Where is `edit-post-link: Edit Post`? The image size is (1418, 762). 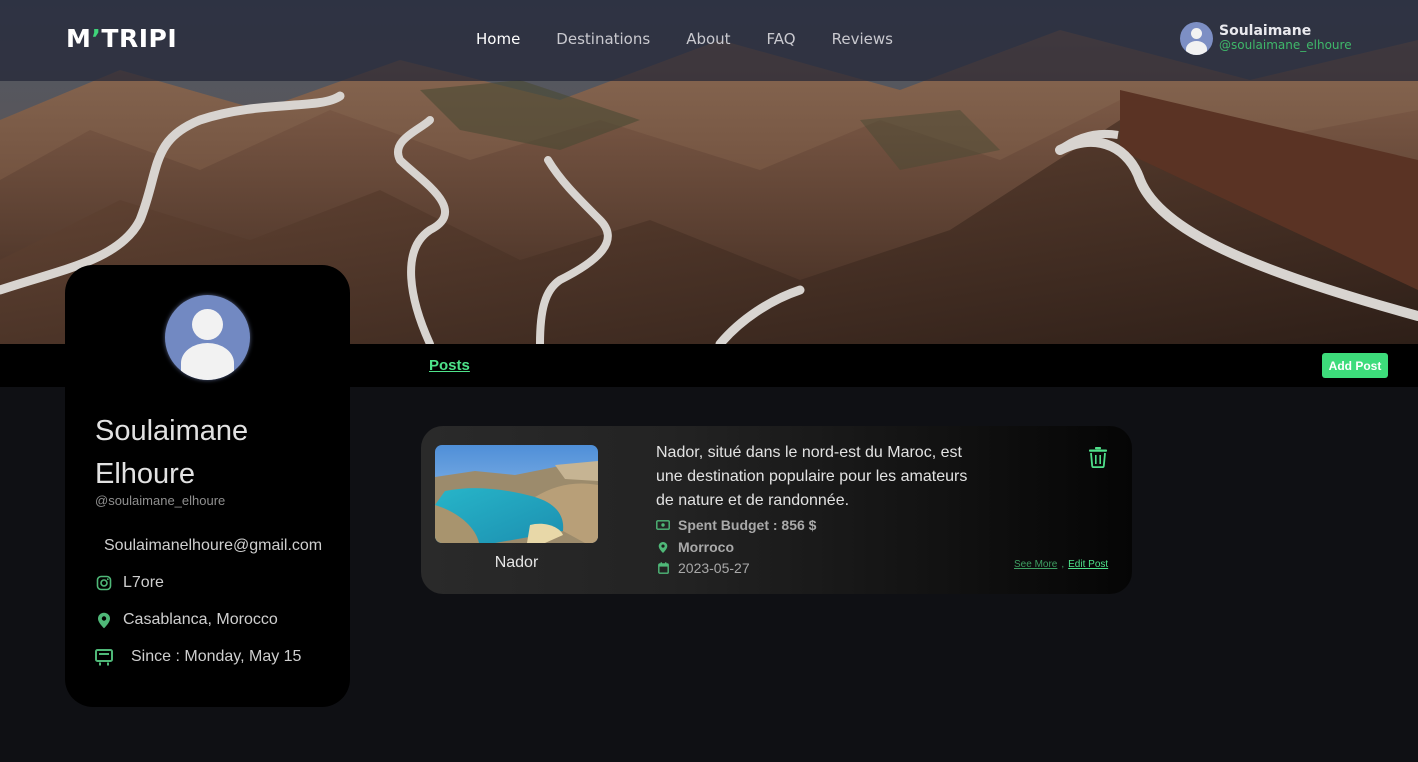 edit-post-link: Edit Post is located at coordinates (1088, 564).